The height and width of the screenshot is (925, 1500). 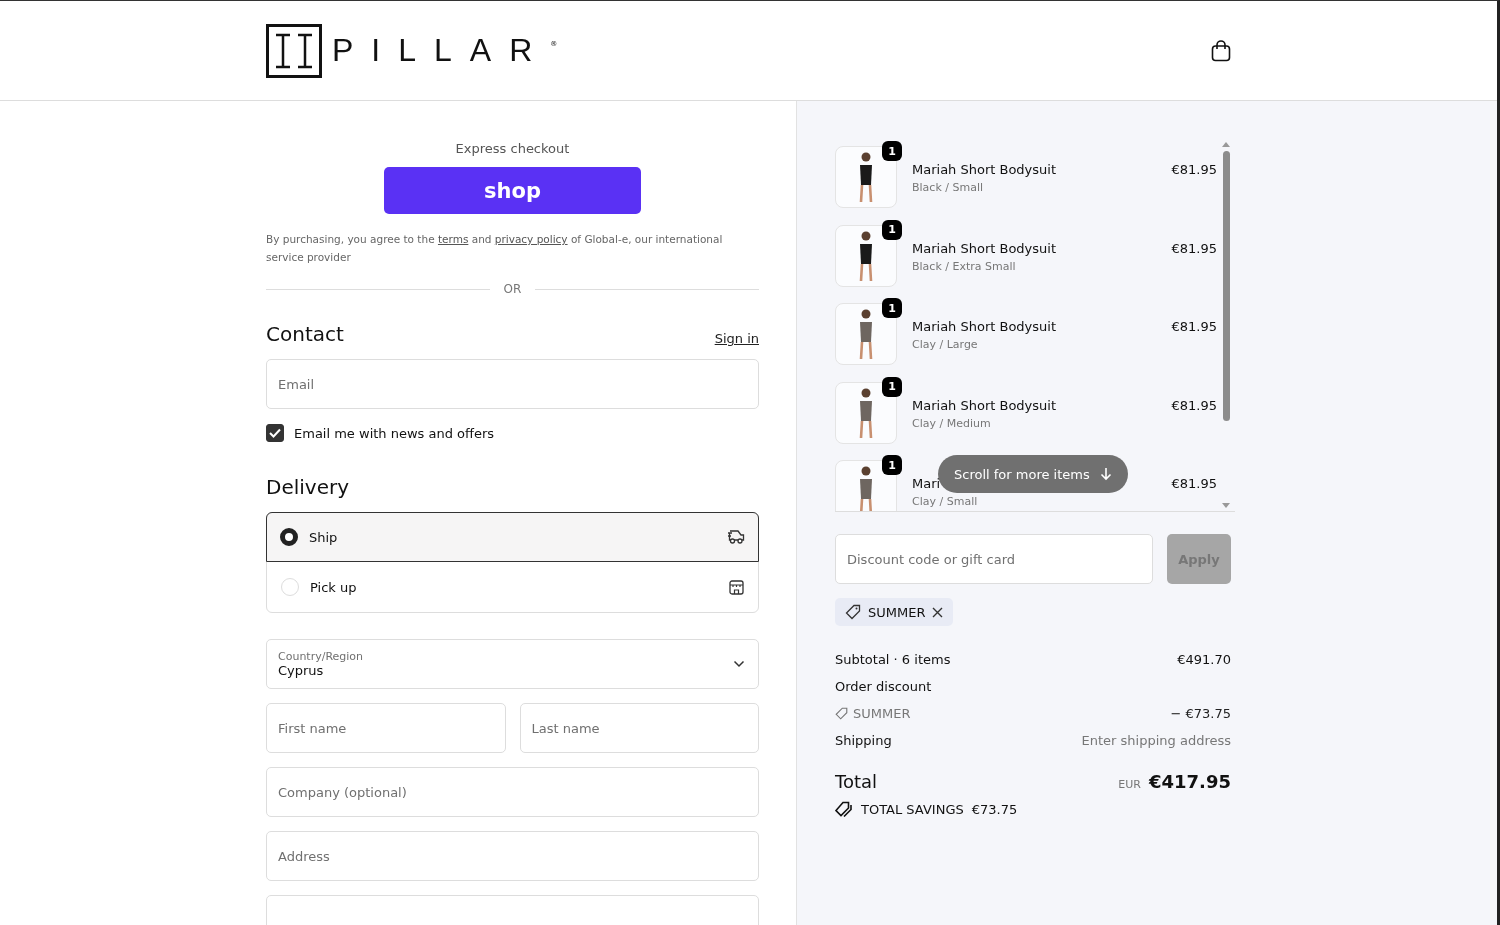 What do you see at coordinates (1226, 144) in the screenshot?
I see `scroll-up-icon` at bounding box center [1226, 144].